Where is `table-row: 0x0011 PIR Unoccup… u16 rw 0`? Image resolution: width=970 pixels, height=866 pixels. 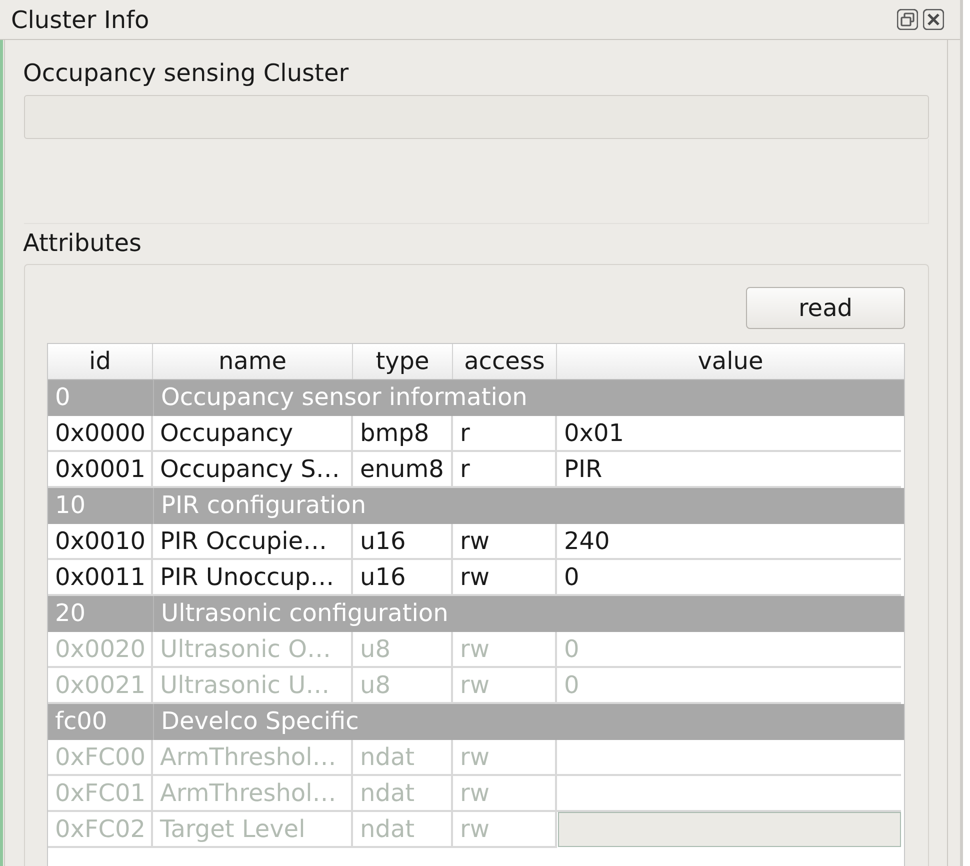 table-row: 0x0011 PIR Unoccup… u16 rw 0 is located at coordinates (476, 578).